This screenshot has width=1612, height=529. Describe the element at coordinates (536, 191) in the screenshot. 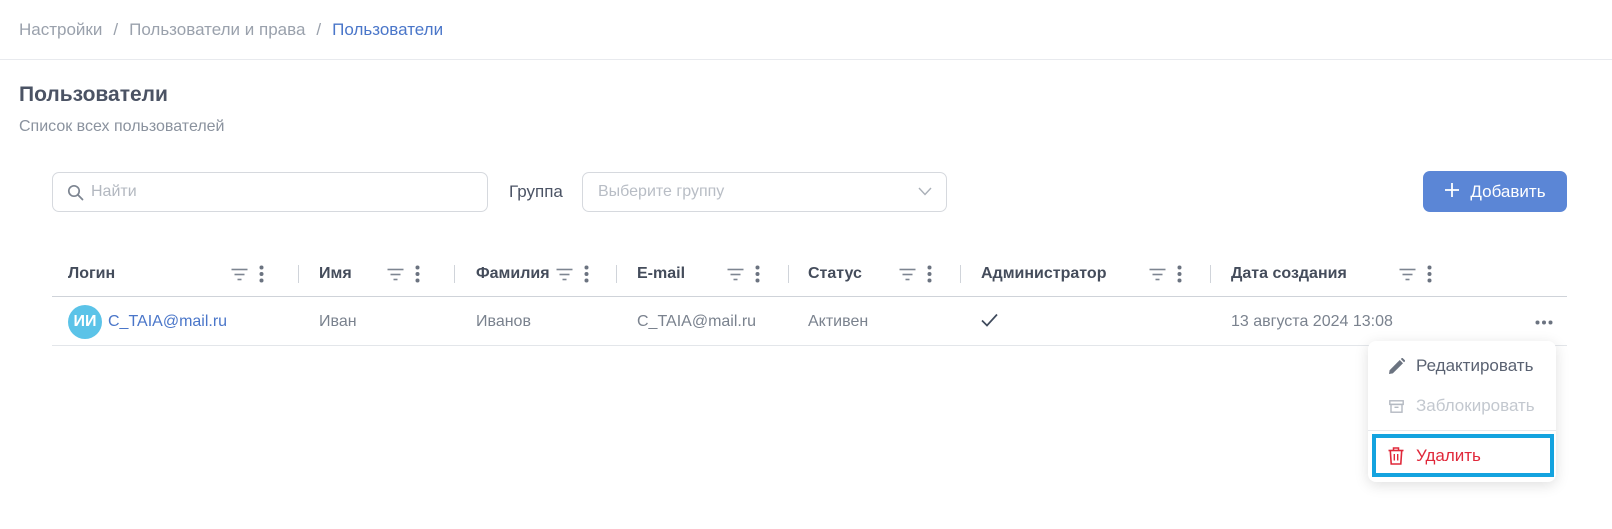

I see `group-label: Группа` at that location.